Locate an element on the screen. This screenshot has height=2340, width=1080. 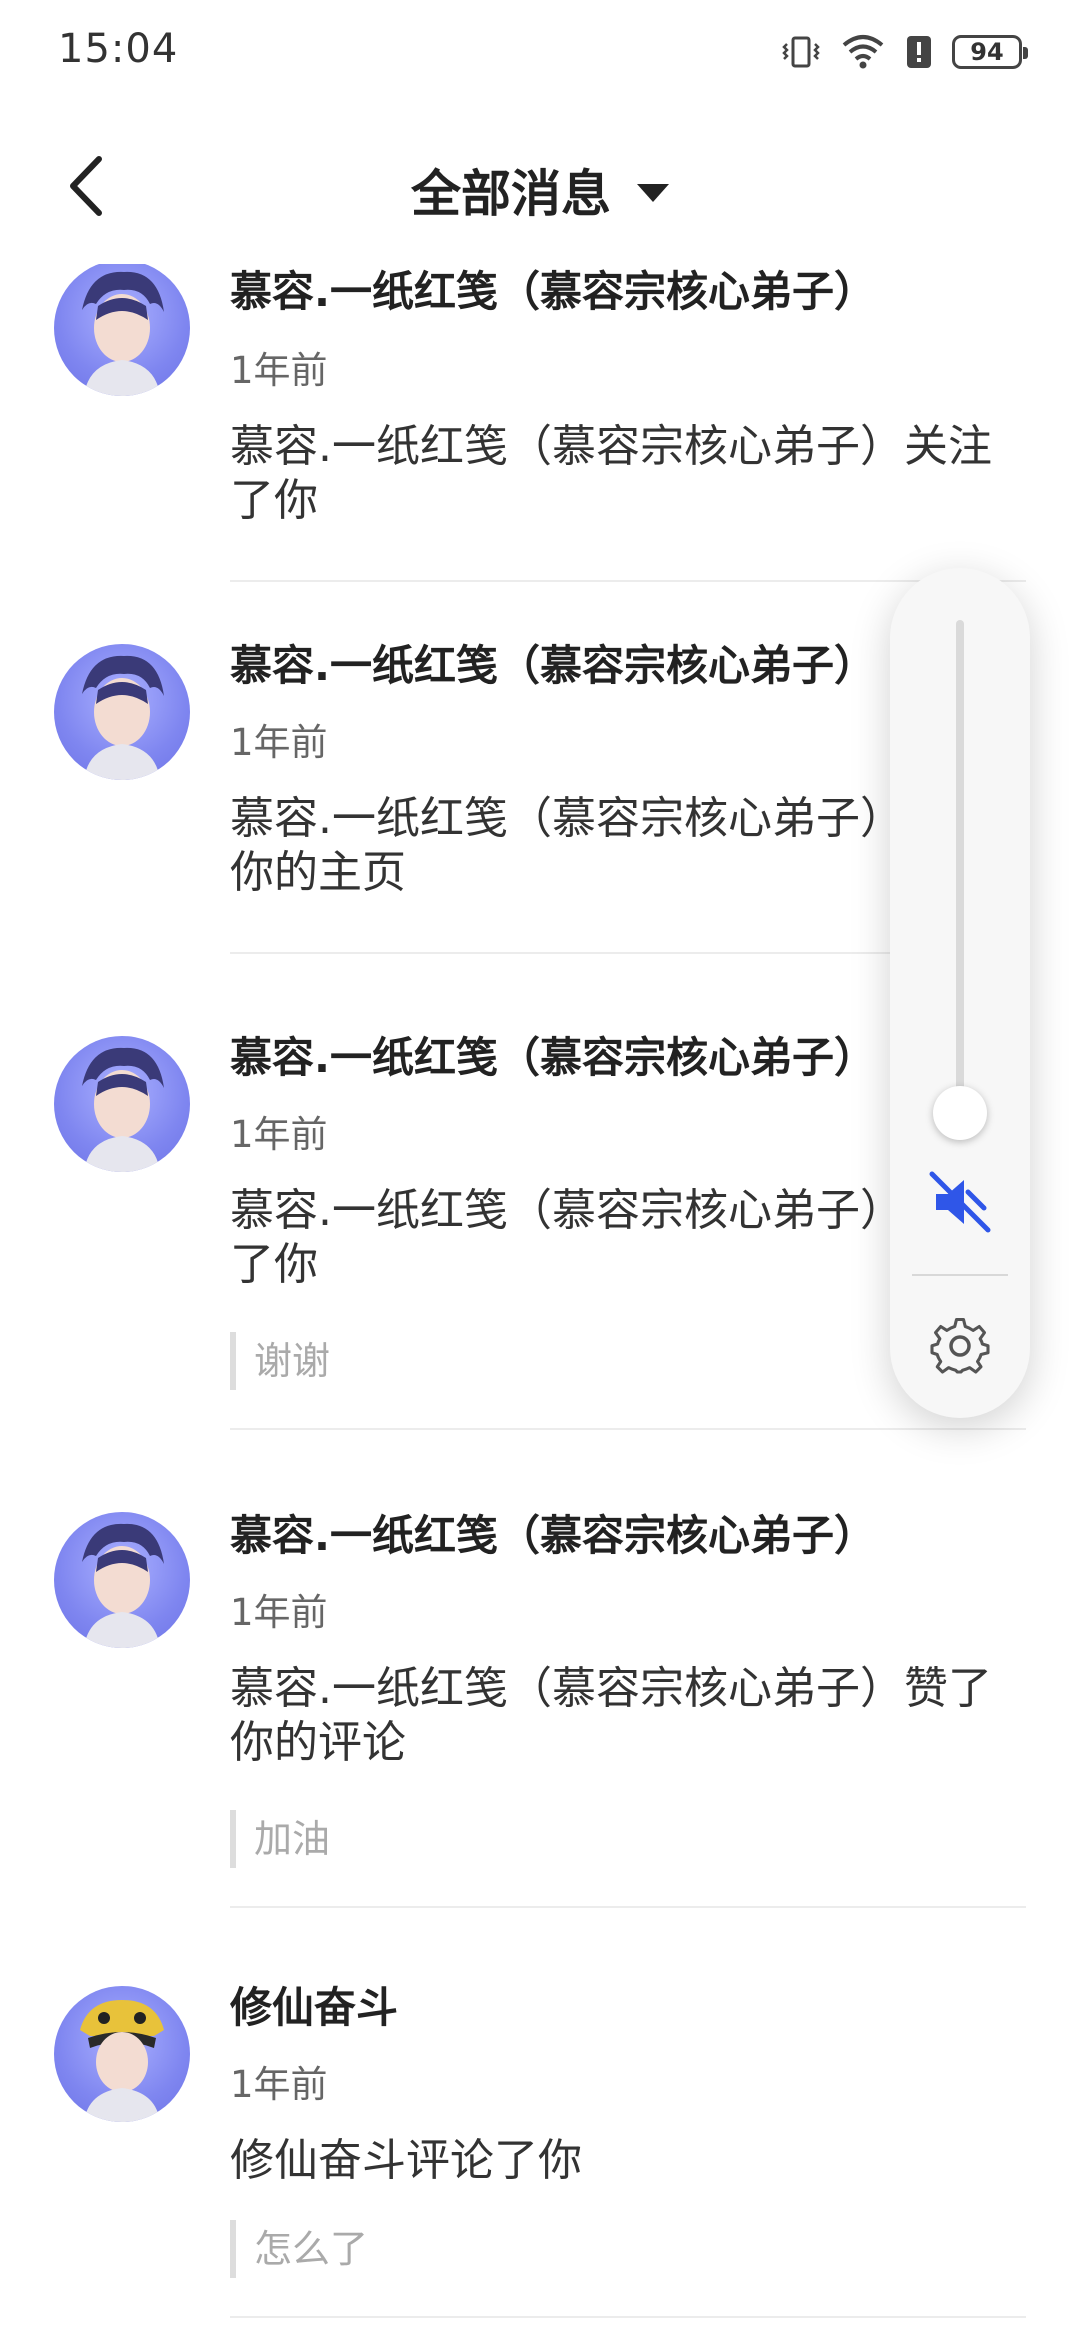
header: 全部消息 is located at coordinates (540, 184).